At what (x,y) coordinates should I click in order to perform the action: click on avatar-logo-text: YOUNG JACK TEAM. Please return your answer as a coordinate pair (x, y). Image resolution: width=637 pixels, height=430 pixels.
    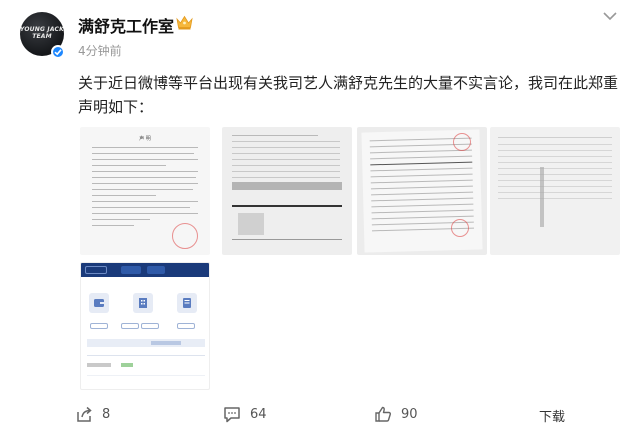
    Looking at the image, I should click on (42, 33).